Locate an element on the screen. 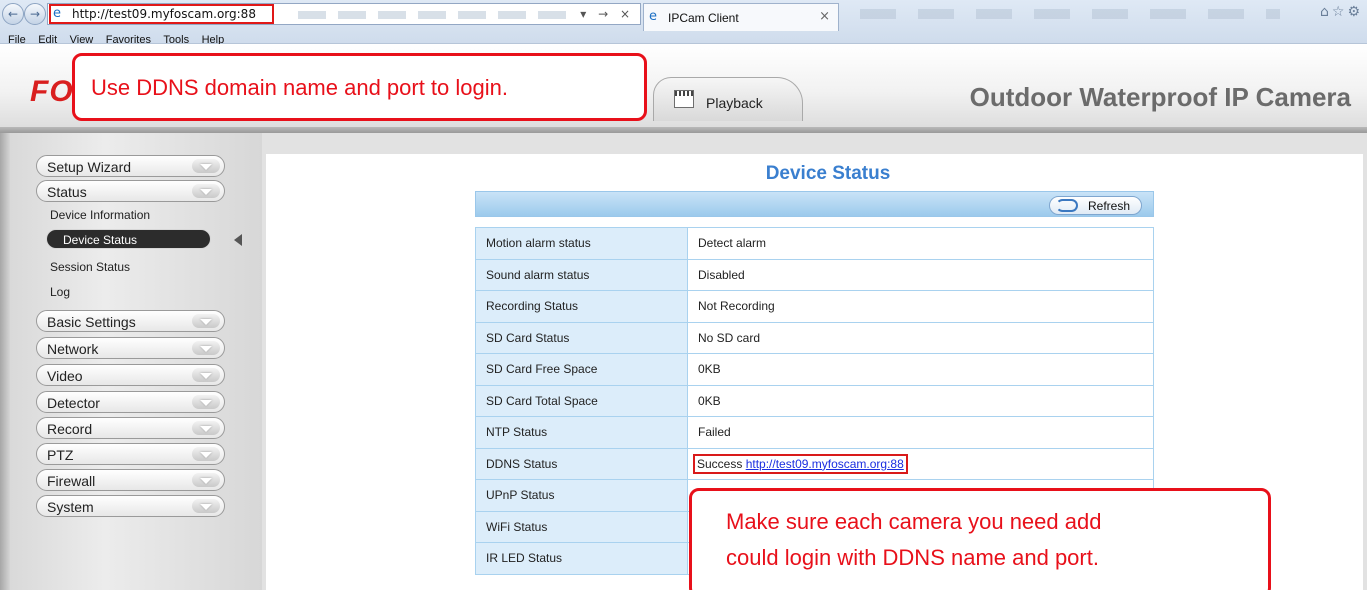 The height and width of the screenshot is (590, 1367). product-title: Outdoor Waterproof IP Camera is located at coordinates (1160, 97).